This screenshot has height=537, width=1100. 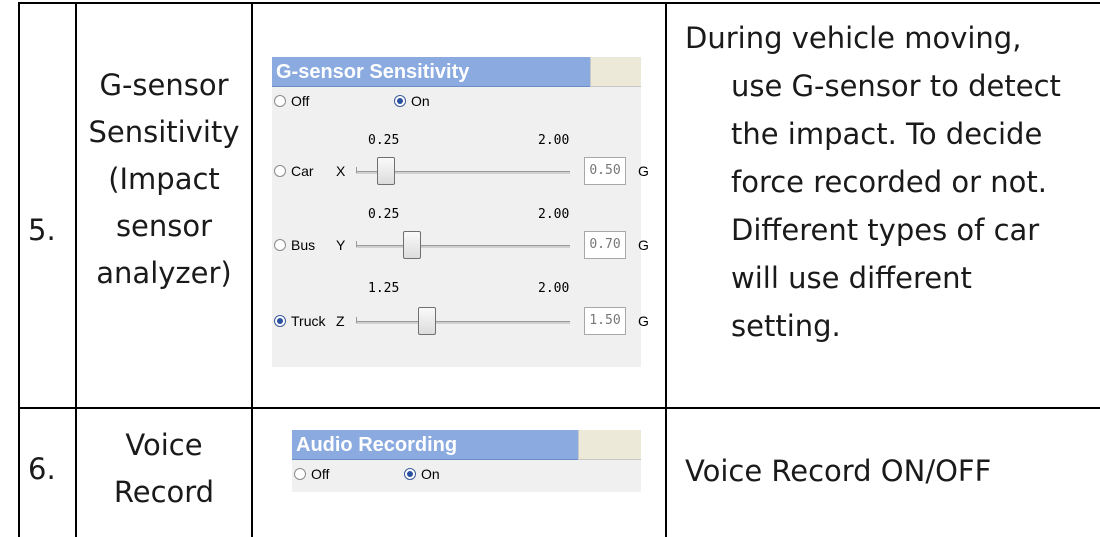 I want to click on bus-slider-thumb, so click(x=411, y=245).